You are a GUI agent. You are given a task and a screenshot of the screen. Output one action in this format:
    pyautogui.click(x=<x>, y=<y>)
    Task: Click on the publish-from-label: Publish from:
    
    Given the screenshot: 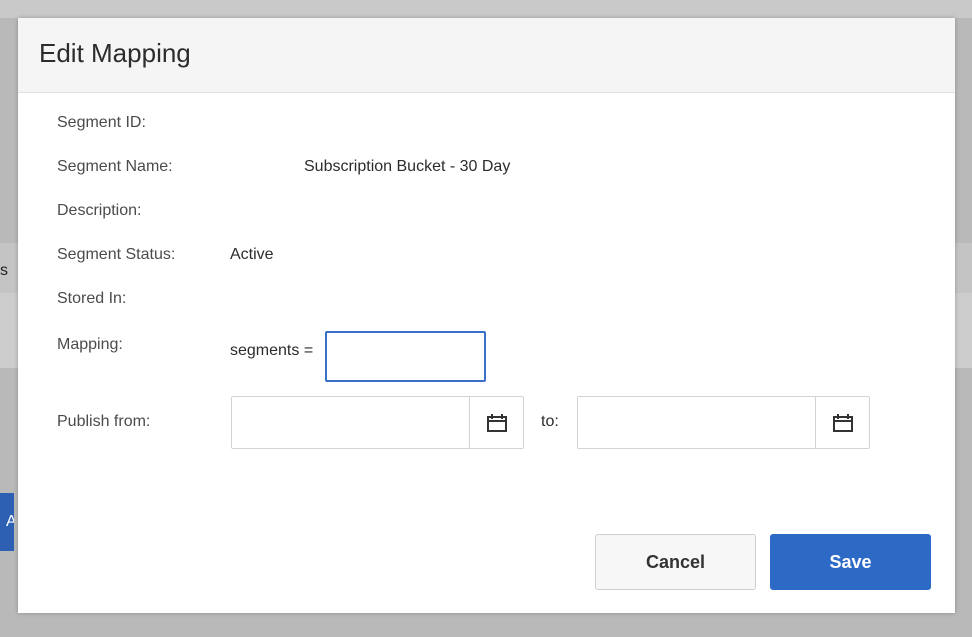 What is the action you would take?
    pyautogui.click(x=104, y=421)
    